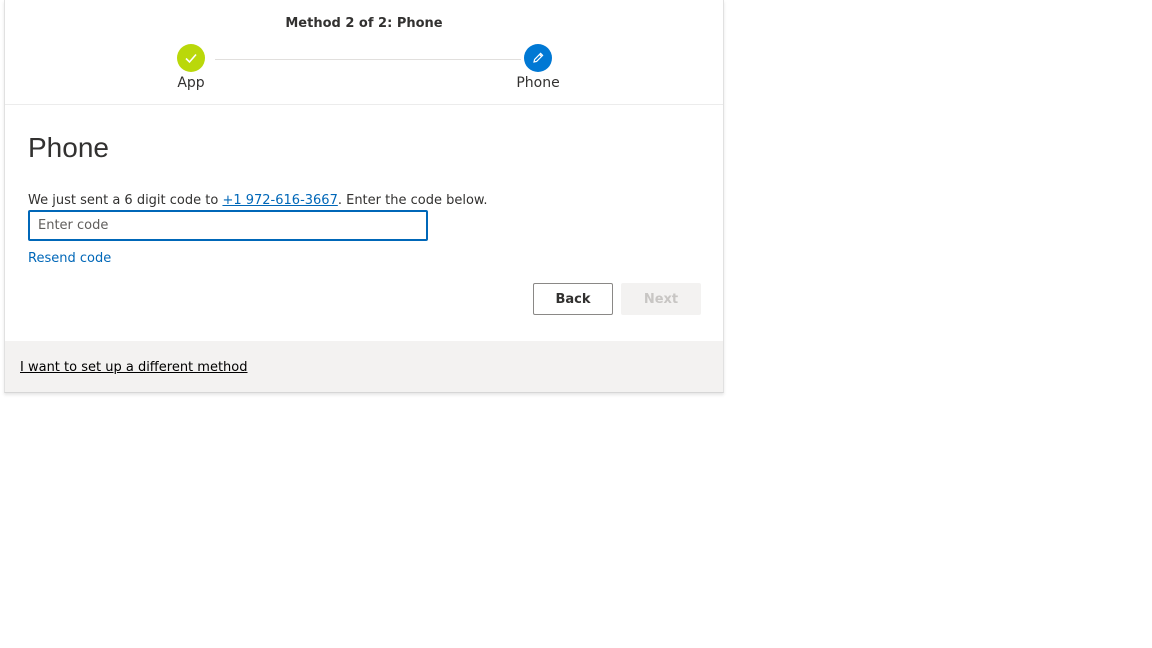 The width and height of the screenshot is (1152, 648). What do you see at coordinates (368, 59) in the screenshot?
I see `progress-line` at bounding box center [368, 59].